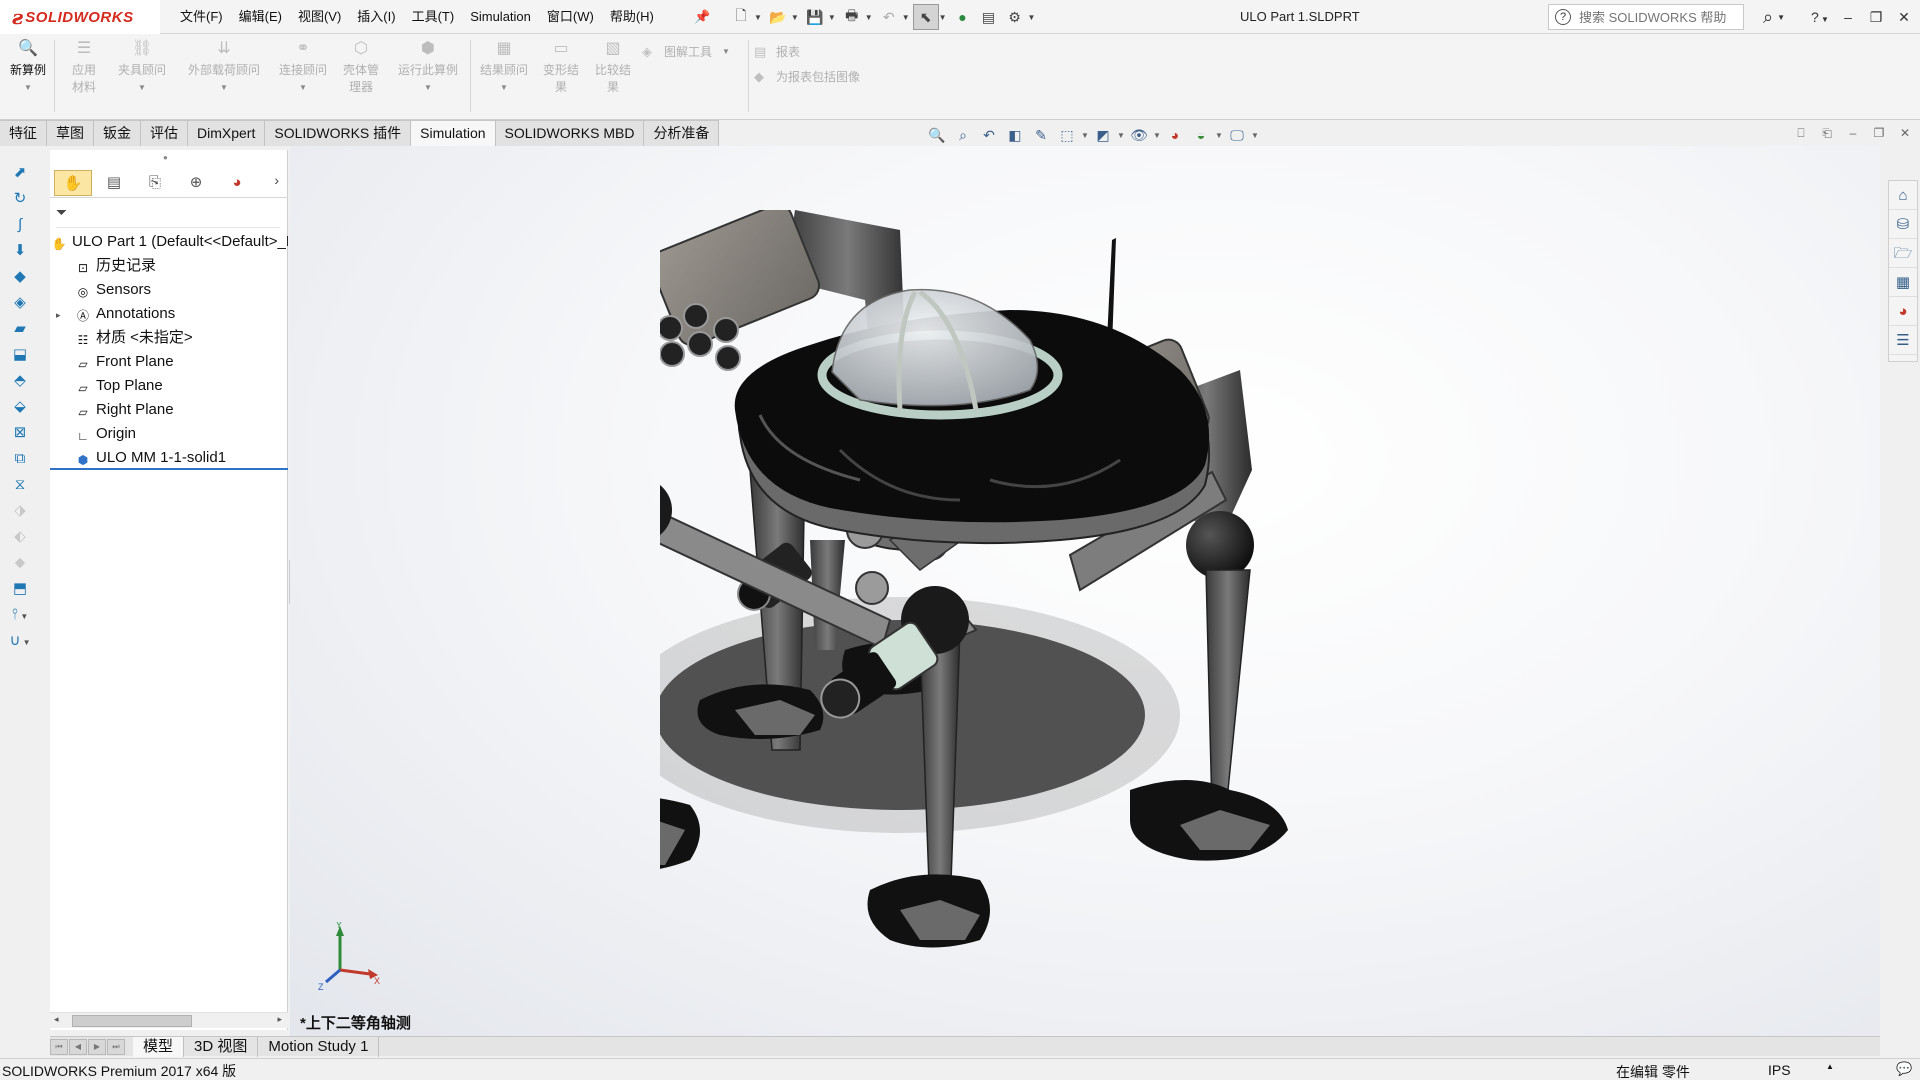  I want to click on compare-results-button: ▧ 比较结果, so click(613, 68).